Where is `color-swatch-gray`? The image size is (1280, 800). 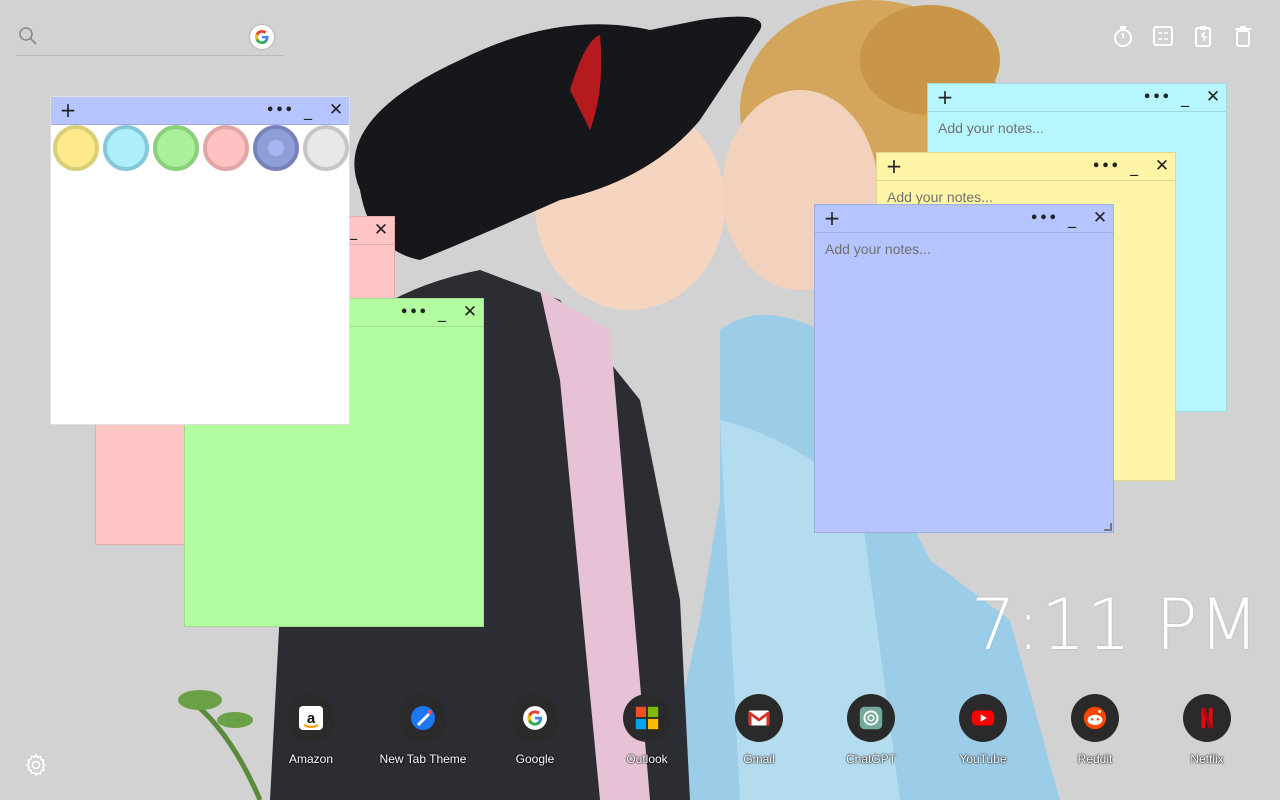 color-swatch-gray is located at coordinates (326, 148).